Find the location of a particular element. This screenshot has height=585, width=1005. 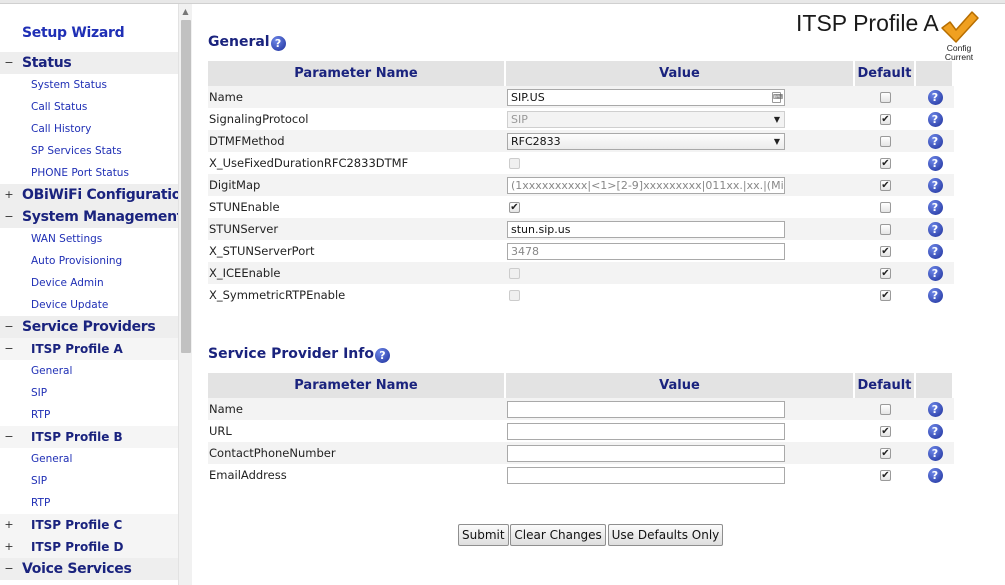

sidebar-section-service-providers: − Service Providers is located at coordinates (89, 327).